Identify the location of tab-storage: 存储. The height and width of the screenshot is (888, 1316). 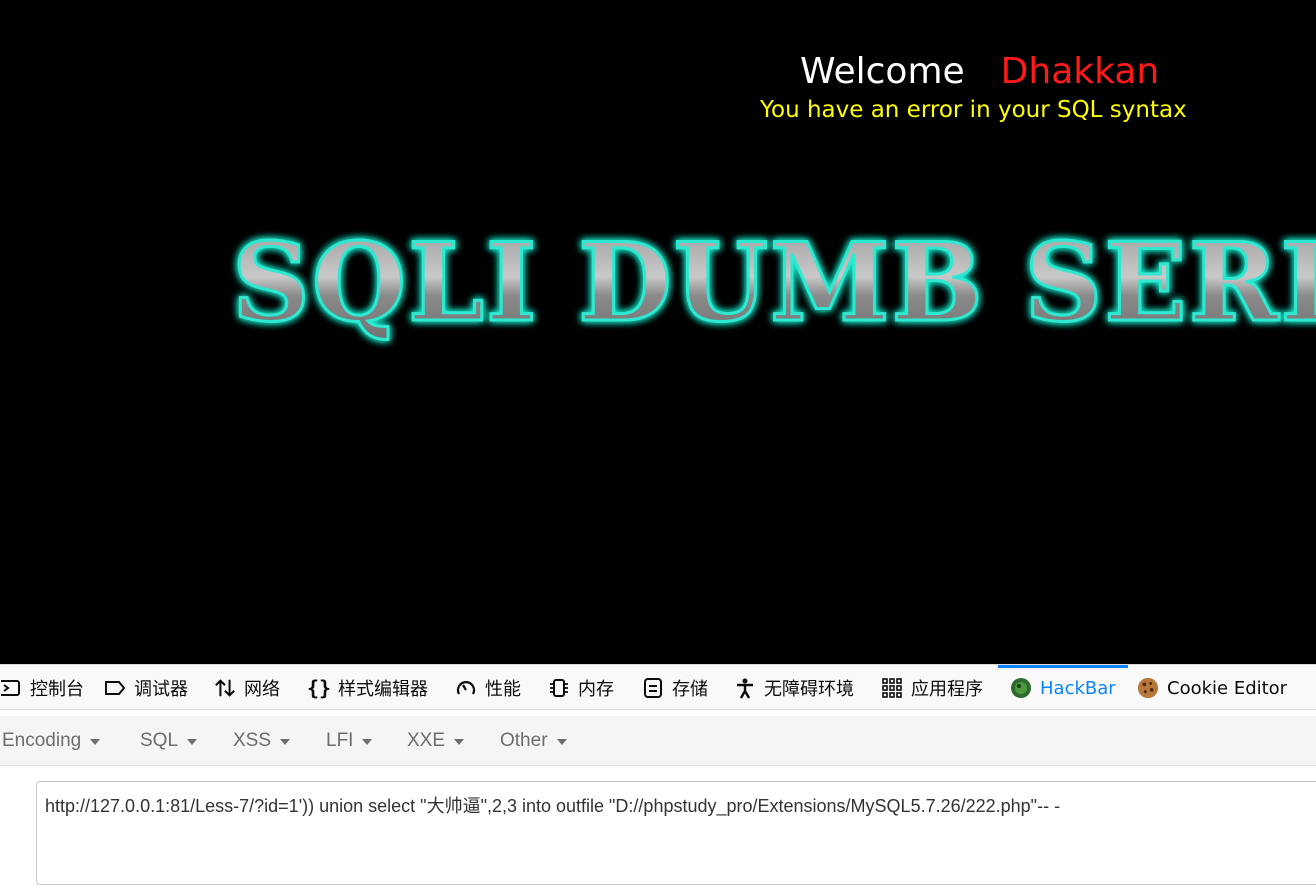
(675, 688).